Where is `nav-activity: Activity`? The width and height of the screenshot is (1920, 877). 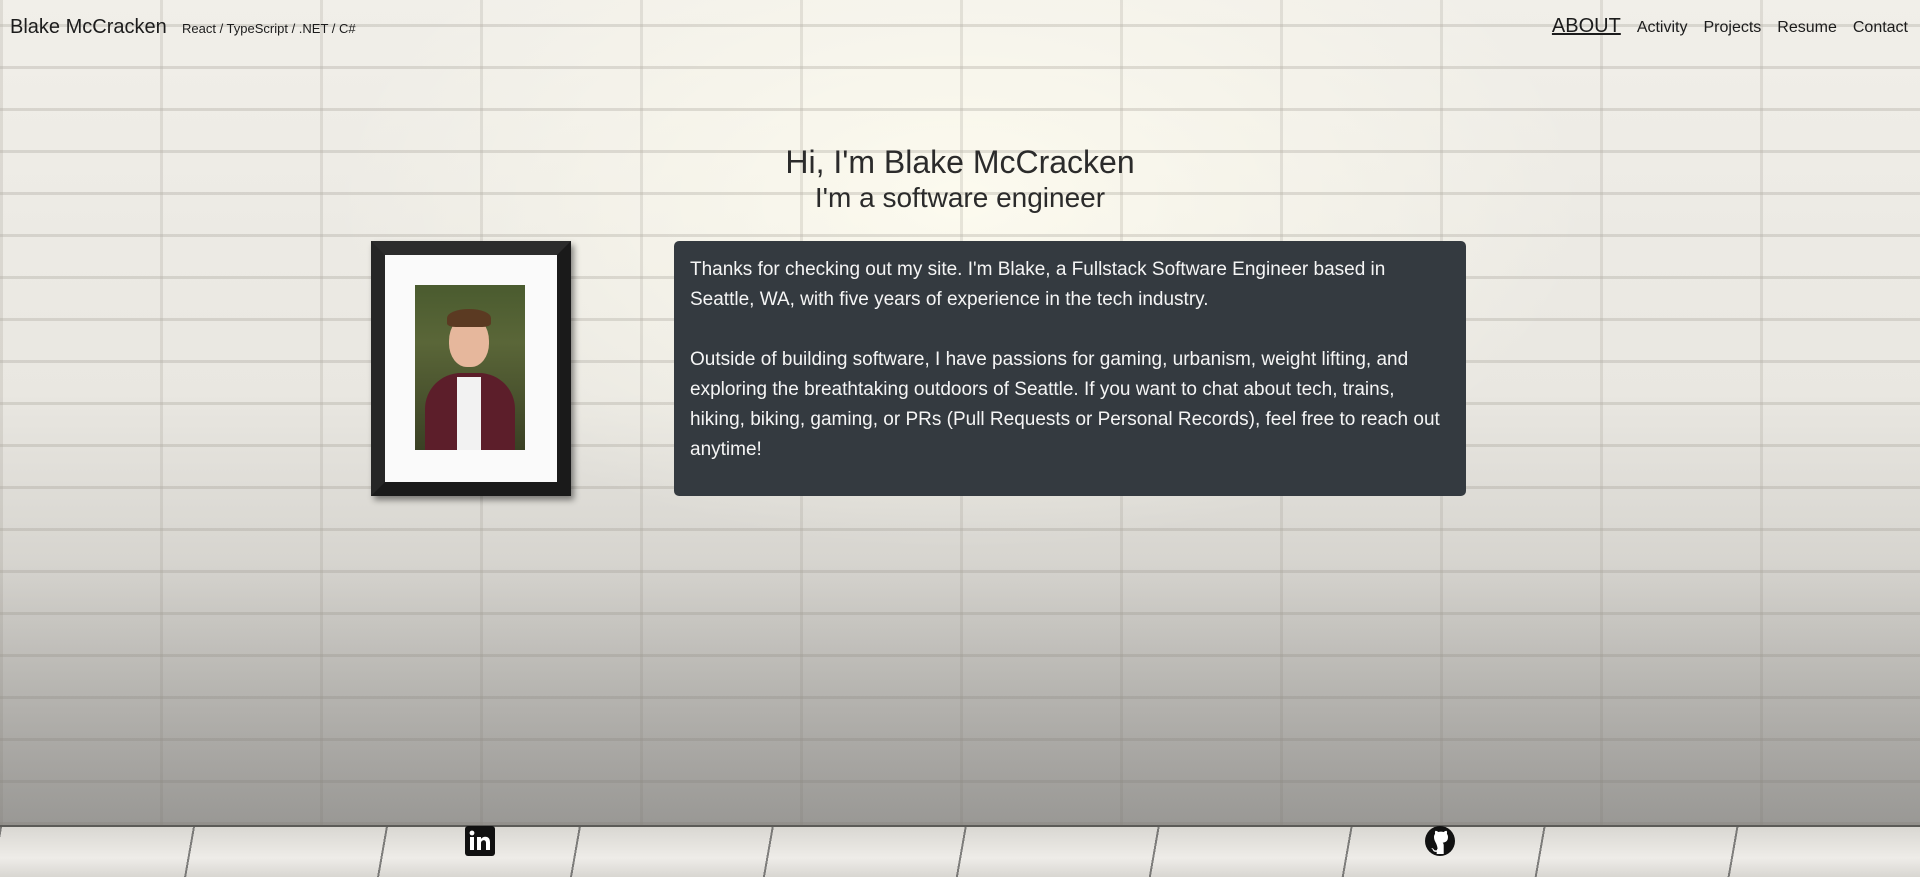
nav-activity: Activity is located at coordinates (1662, 28).